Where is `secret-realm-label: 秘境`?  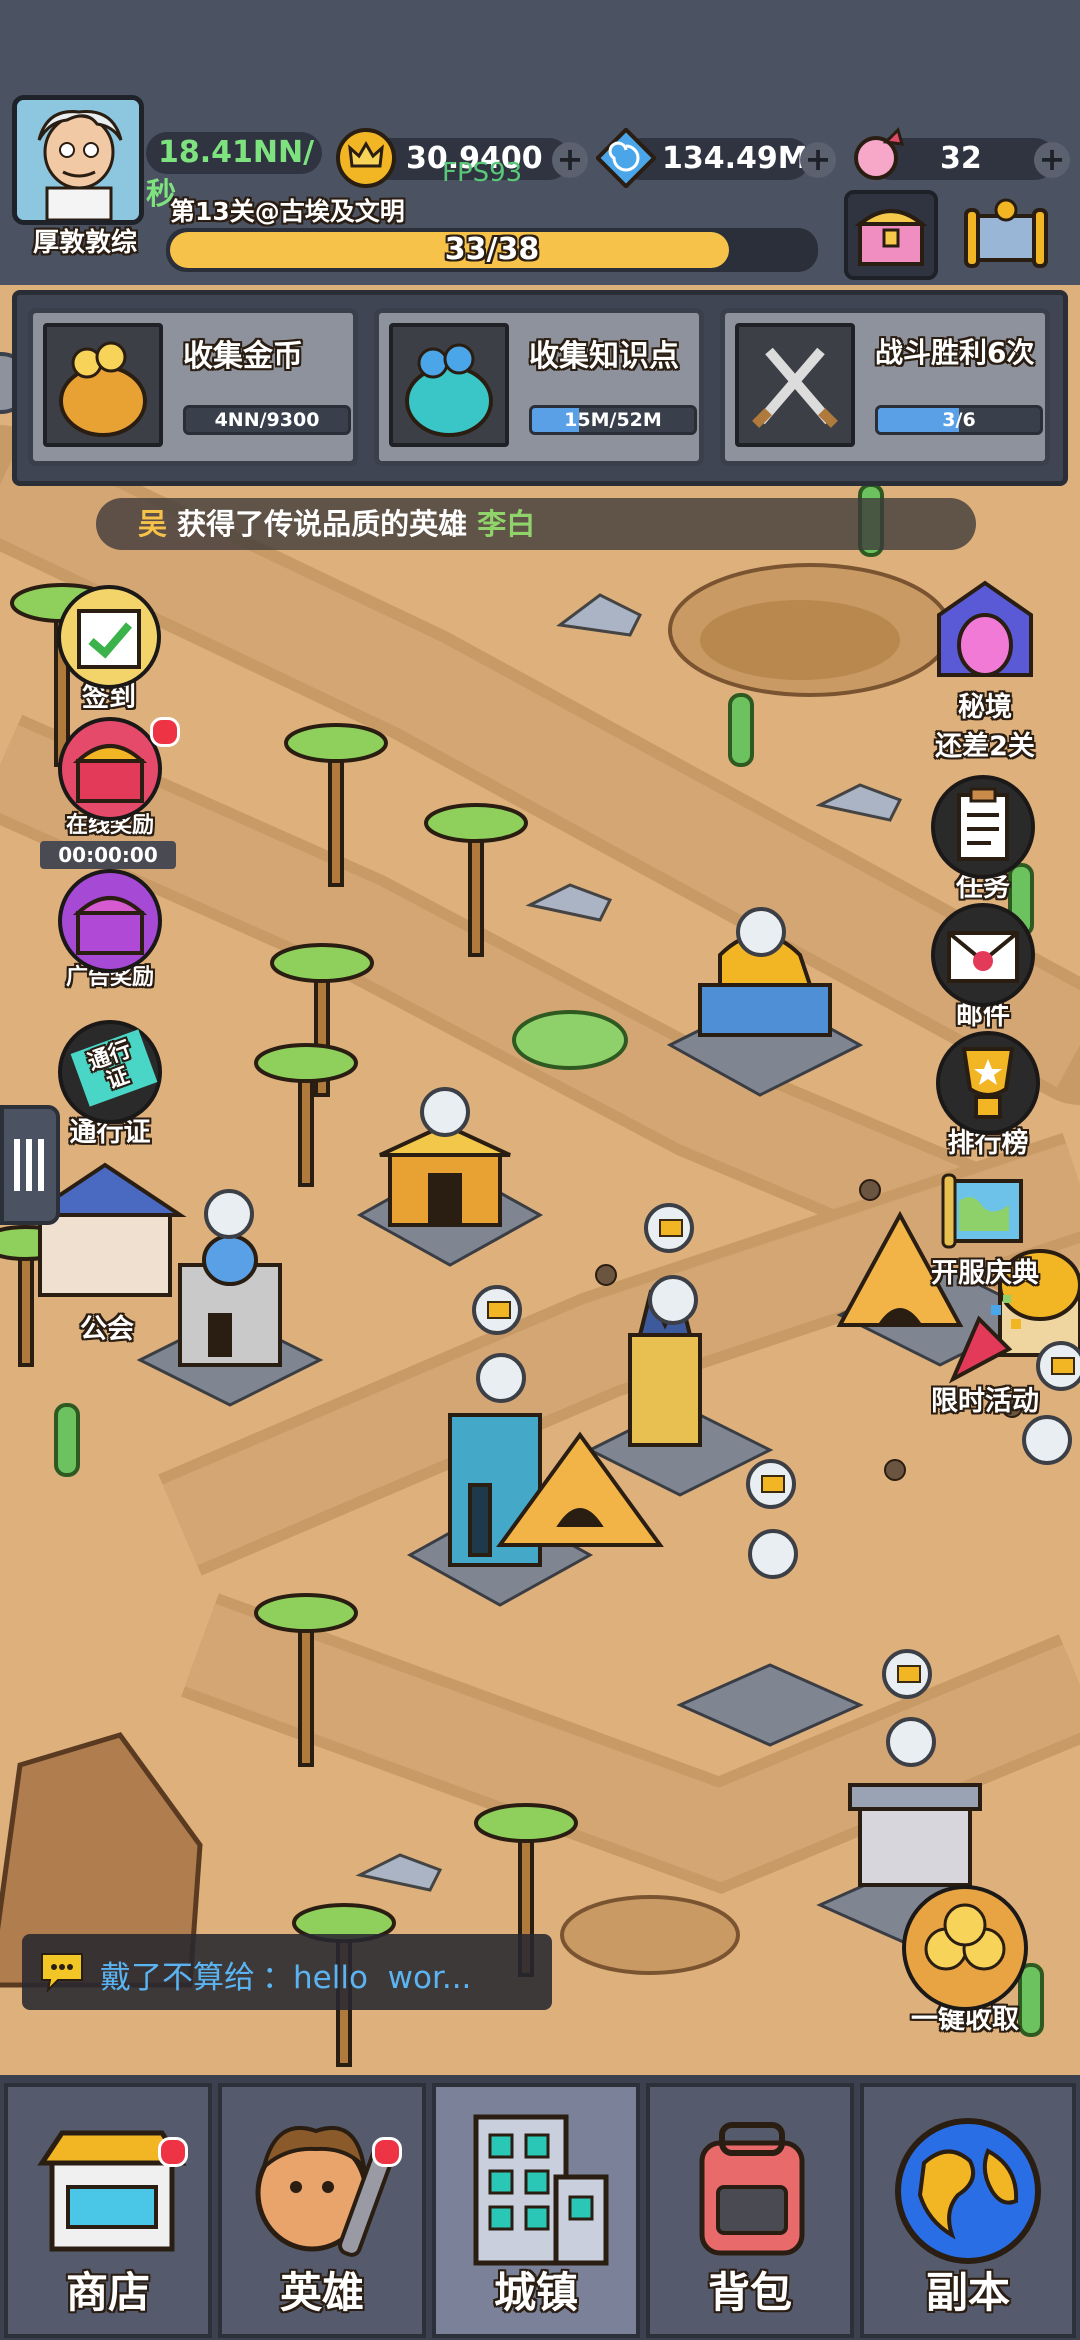
secret-realm-label: 秘境 is located at coordinates (985, 707).